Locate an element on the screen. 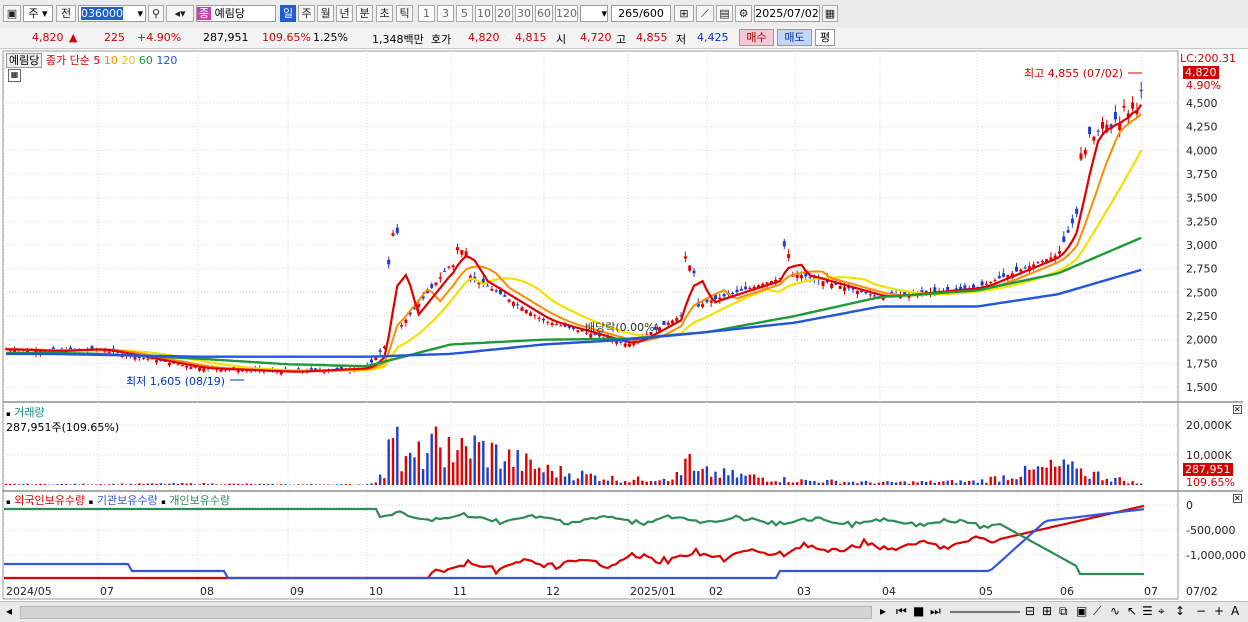  chart-menu-icon: ▣ is located at coordinates (12, 13).